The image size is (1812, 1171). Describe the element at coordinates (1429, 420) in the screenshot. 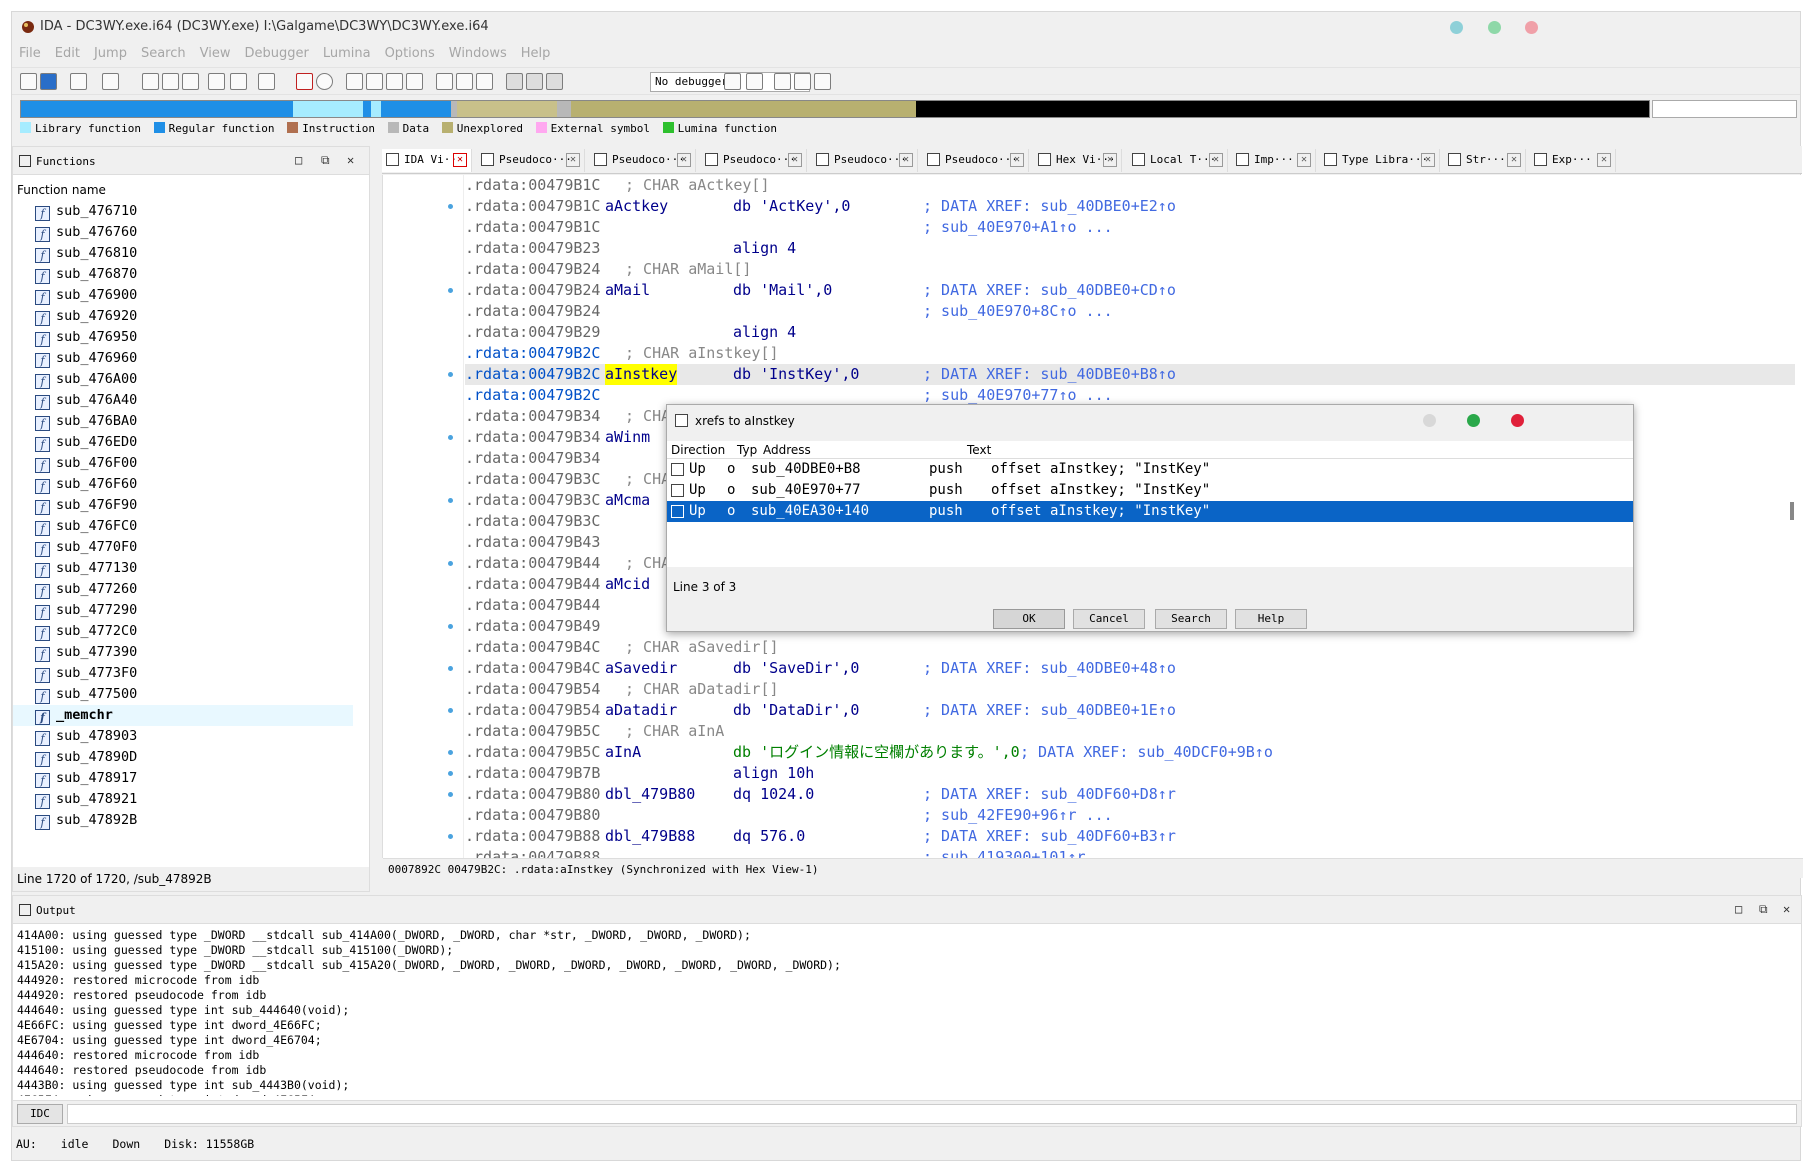

I see `dialog-minimize-button` at that location.